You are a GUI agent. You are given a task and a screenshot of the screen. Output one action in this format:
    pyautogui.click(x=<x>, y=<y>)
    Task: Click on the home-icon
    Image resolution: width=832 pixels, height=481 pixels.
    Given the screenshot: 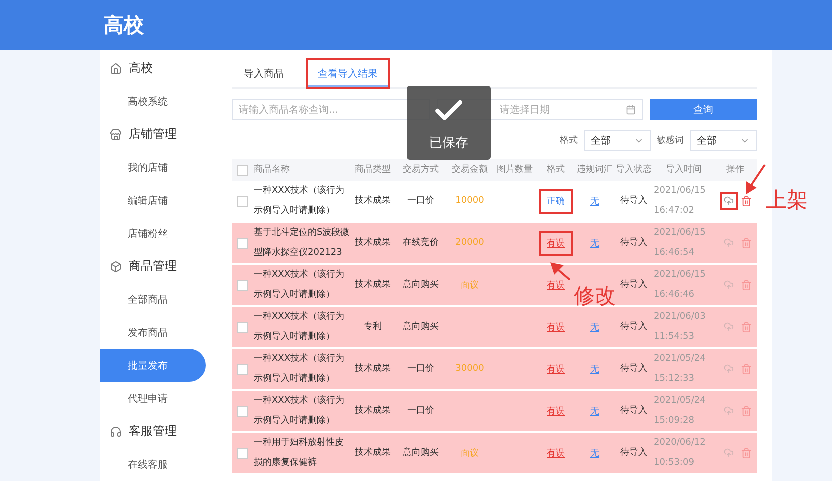 What is the action you would take?
    pyautogui.click(x=116, y=68)
    